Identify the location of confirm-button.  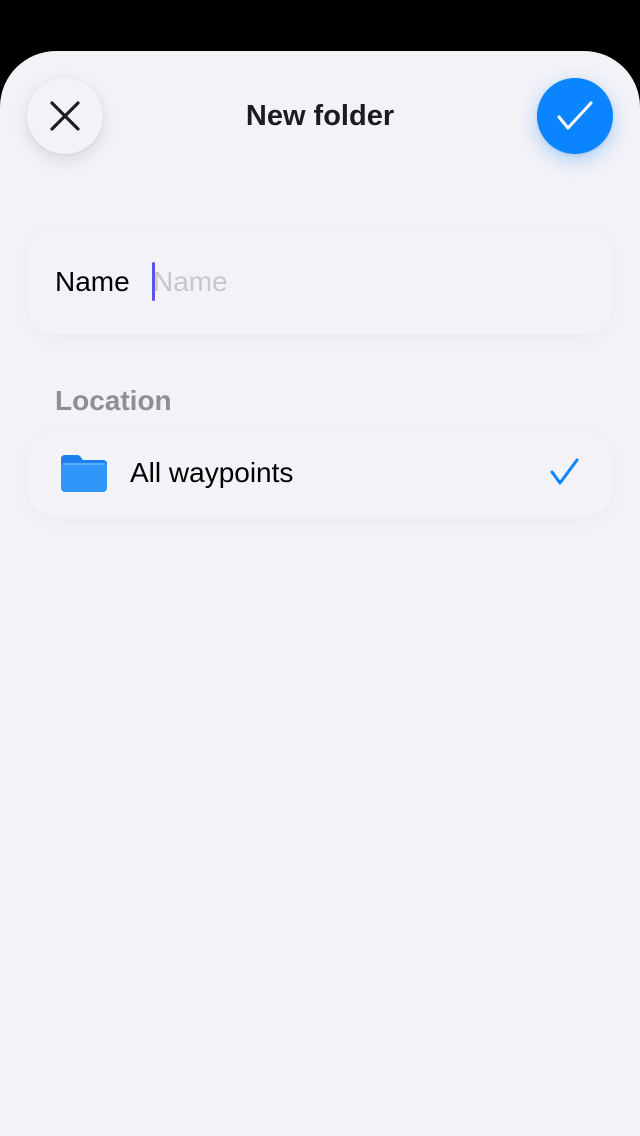
(575, 116).